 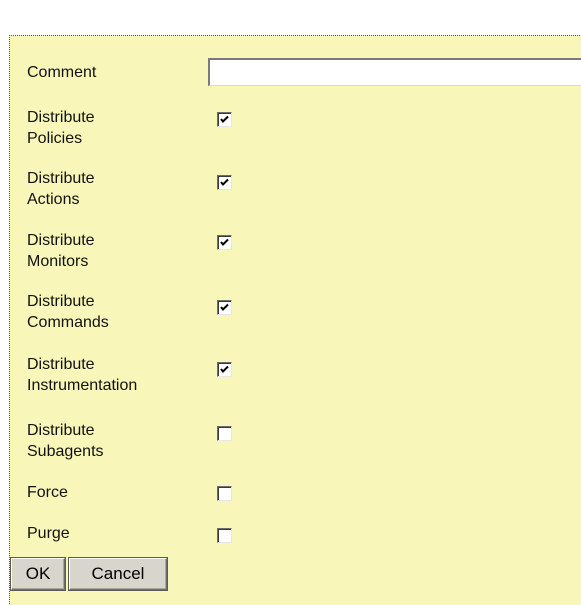 I want to click on option-label-distribute-instrumentation: Distribute Instrumentation, so click(x=82, y=375).